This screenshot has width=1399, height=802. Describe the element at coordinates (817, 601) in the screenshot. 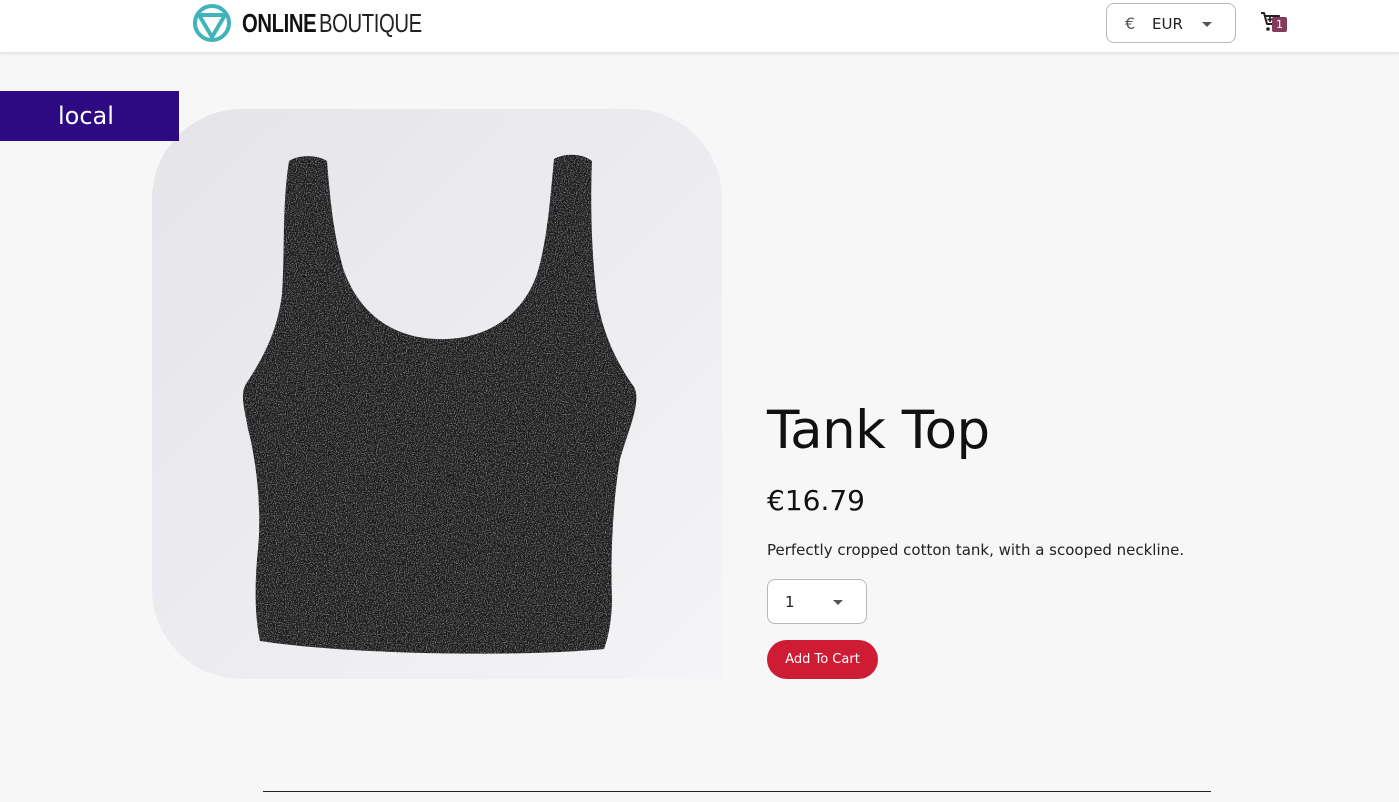

I see `quantity-select: 1` at that location.